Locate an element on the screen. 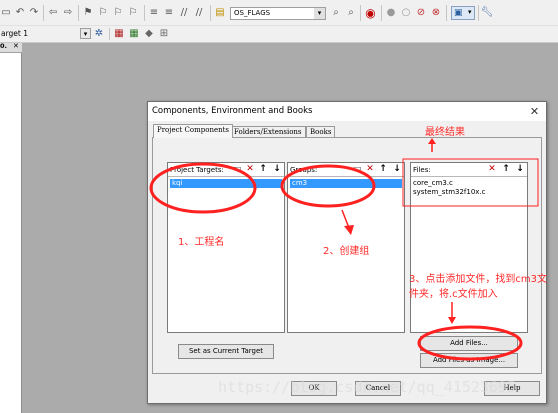  breakpoint-kill-icon: ⊘ is located at coordinates (421, 13).